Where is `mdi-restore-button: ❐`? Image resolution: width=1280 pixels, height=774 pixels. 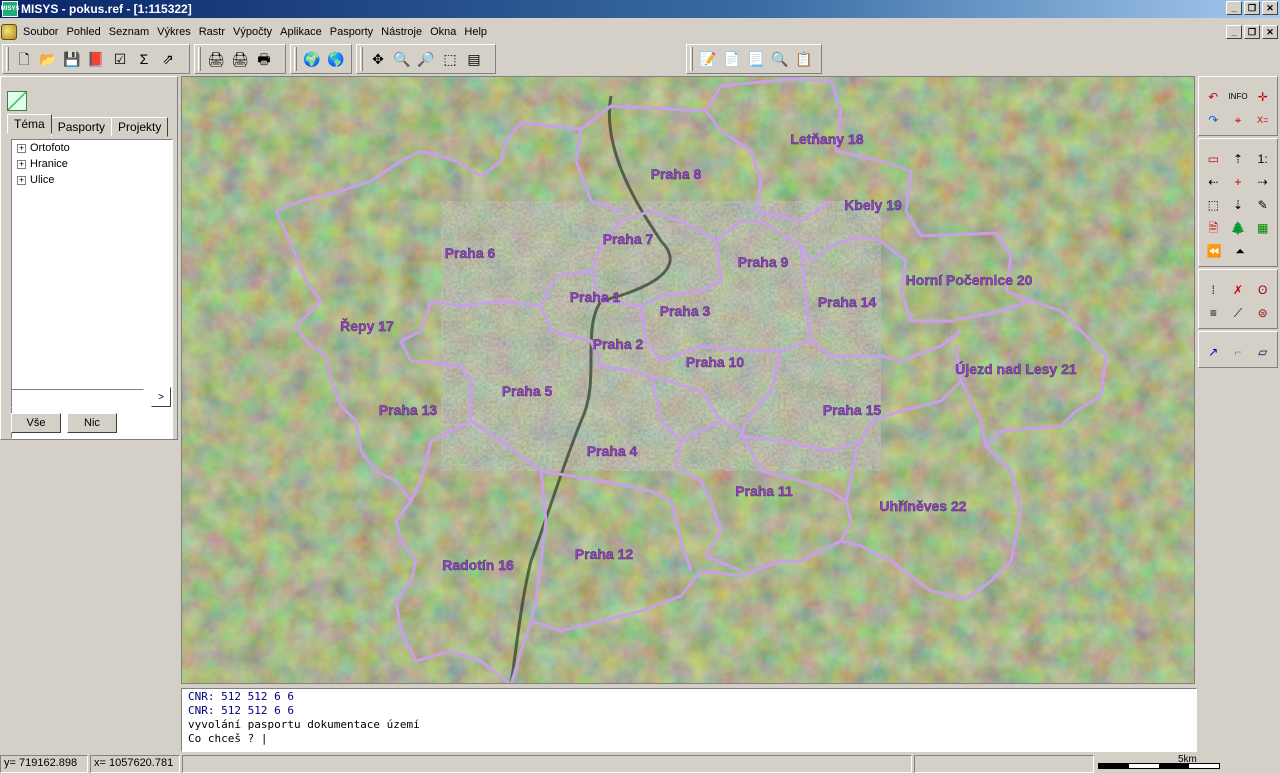
mdi-restore-button: ❐ is located at coordinates (1252, 32).